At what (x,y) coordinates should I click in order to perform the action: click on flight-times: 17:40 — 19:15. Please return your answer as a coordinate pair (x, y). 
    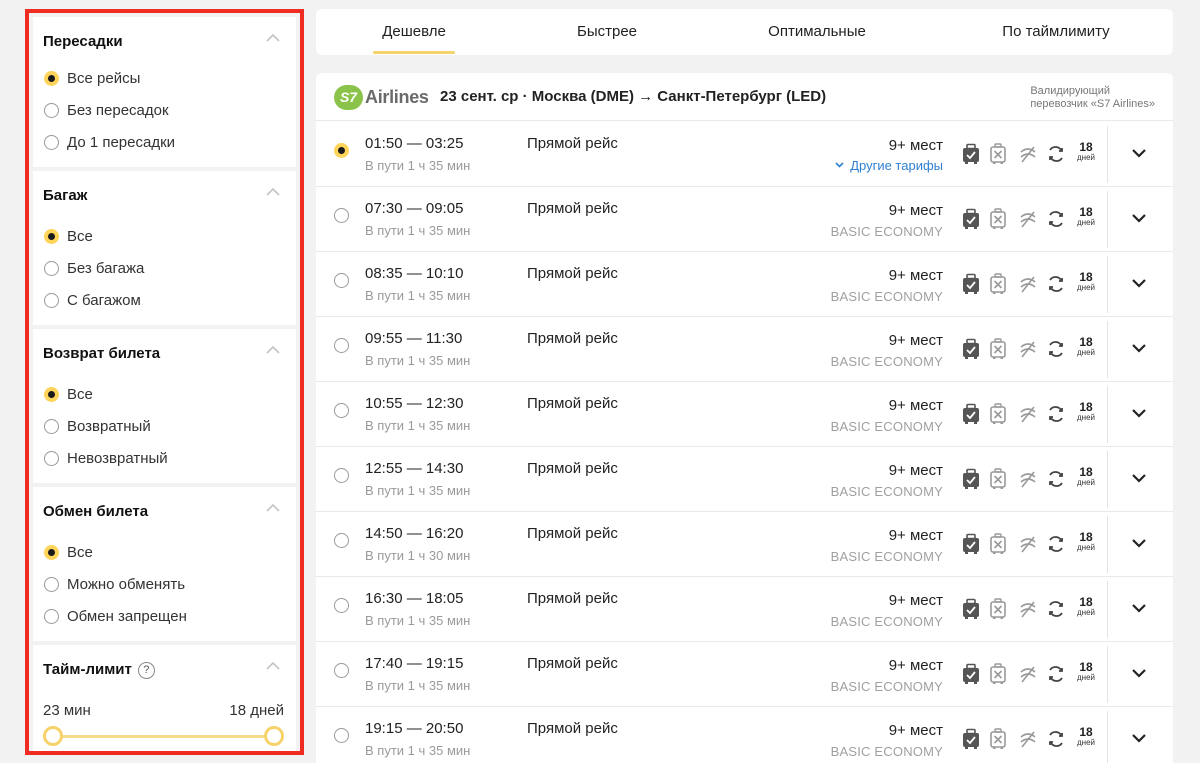
    Looking at the image, I should click on (414, 663).